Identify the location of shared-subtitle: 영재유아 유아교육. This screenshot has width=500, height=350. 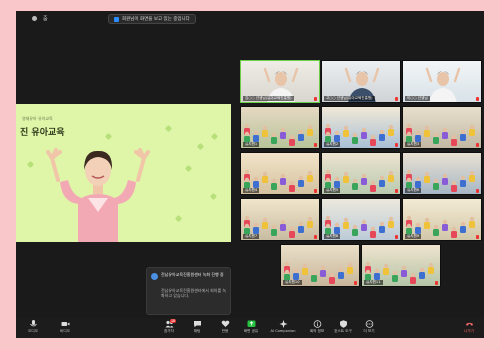
(37, 118).